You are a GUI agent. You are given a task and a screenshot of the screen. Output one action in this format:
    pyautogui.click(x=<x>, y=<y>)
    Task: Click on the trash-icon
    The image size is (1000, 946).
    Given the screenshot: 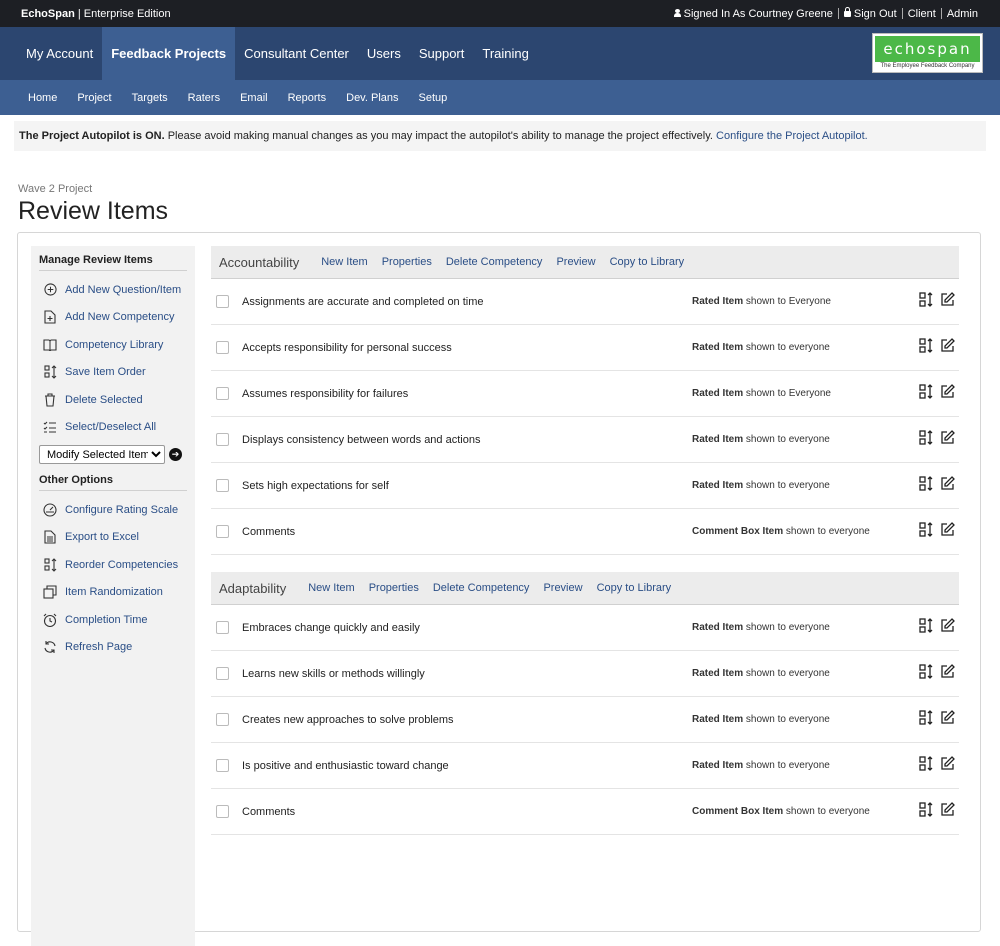 What is the action you would take?
    pyautogui.click(x=50, y=400)
    